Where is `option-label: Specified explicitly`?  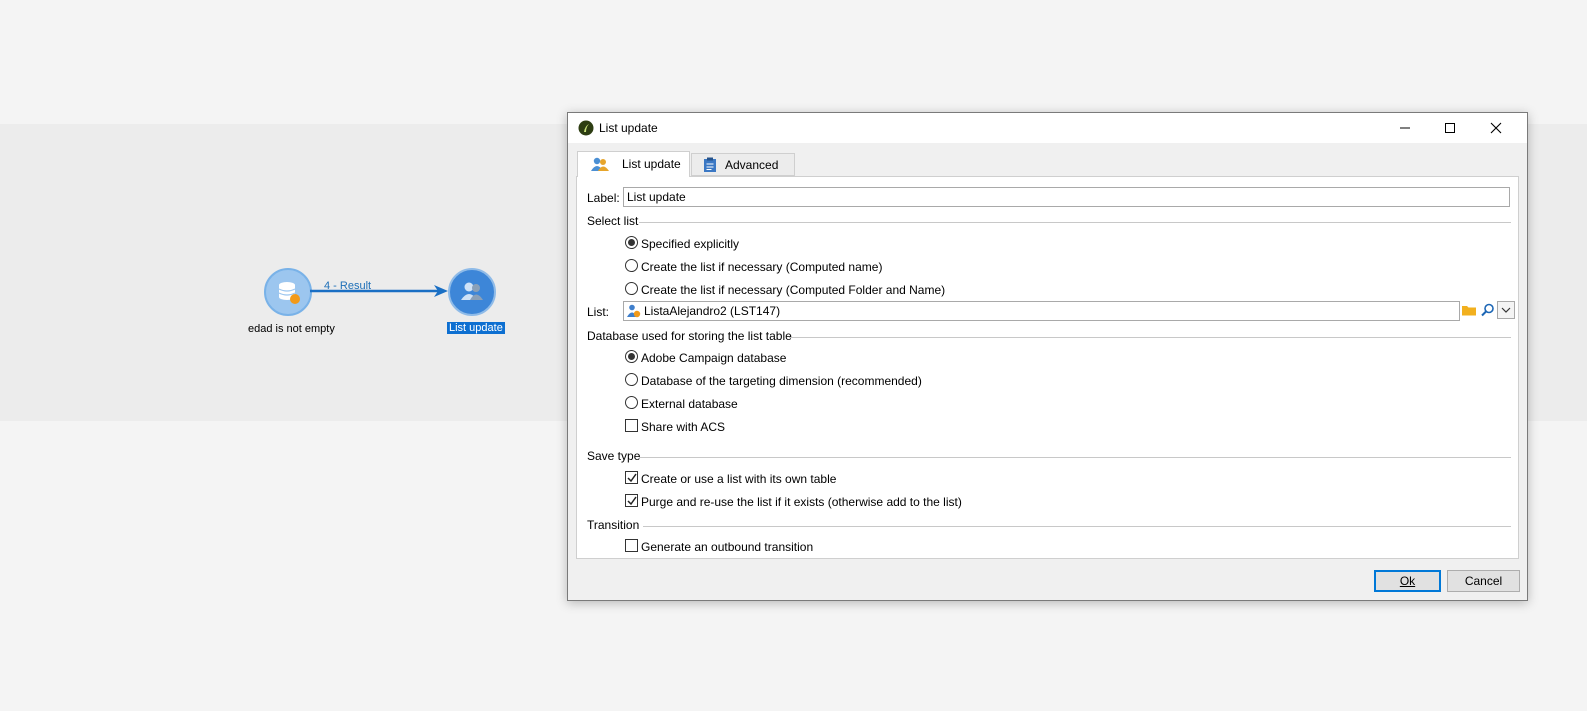
option-label: Specified explicitly is located at coordinates (690, 244).